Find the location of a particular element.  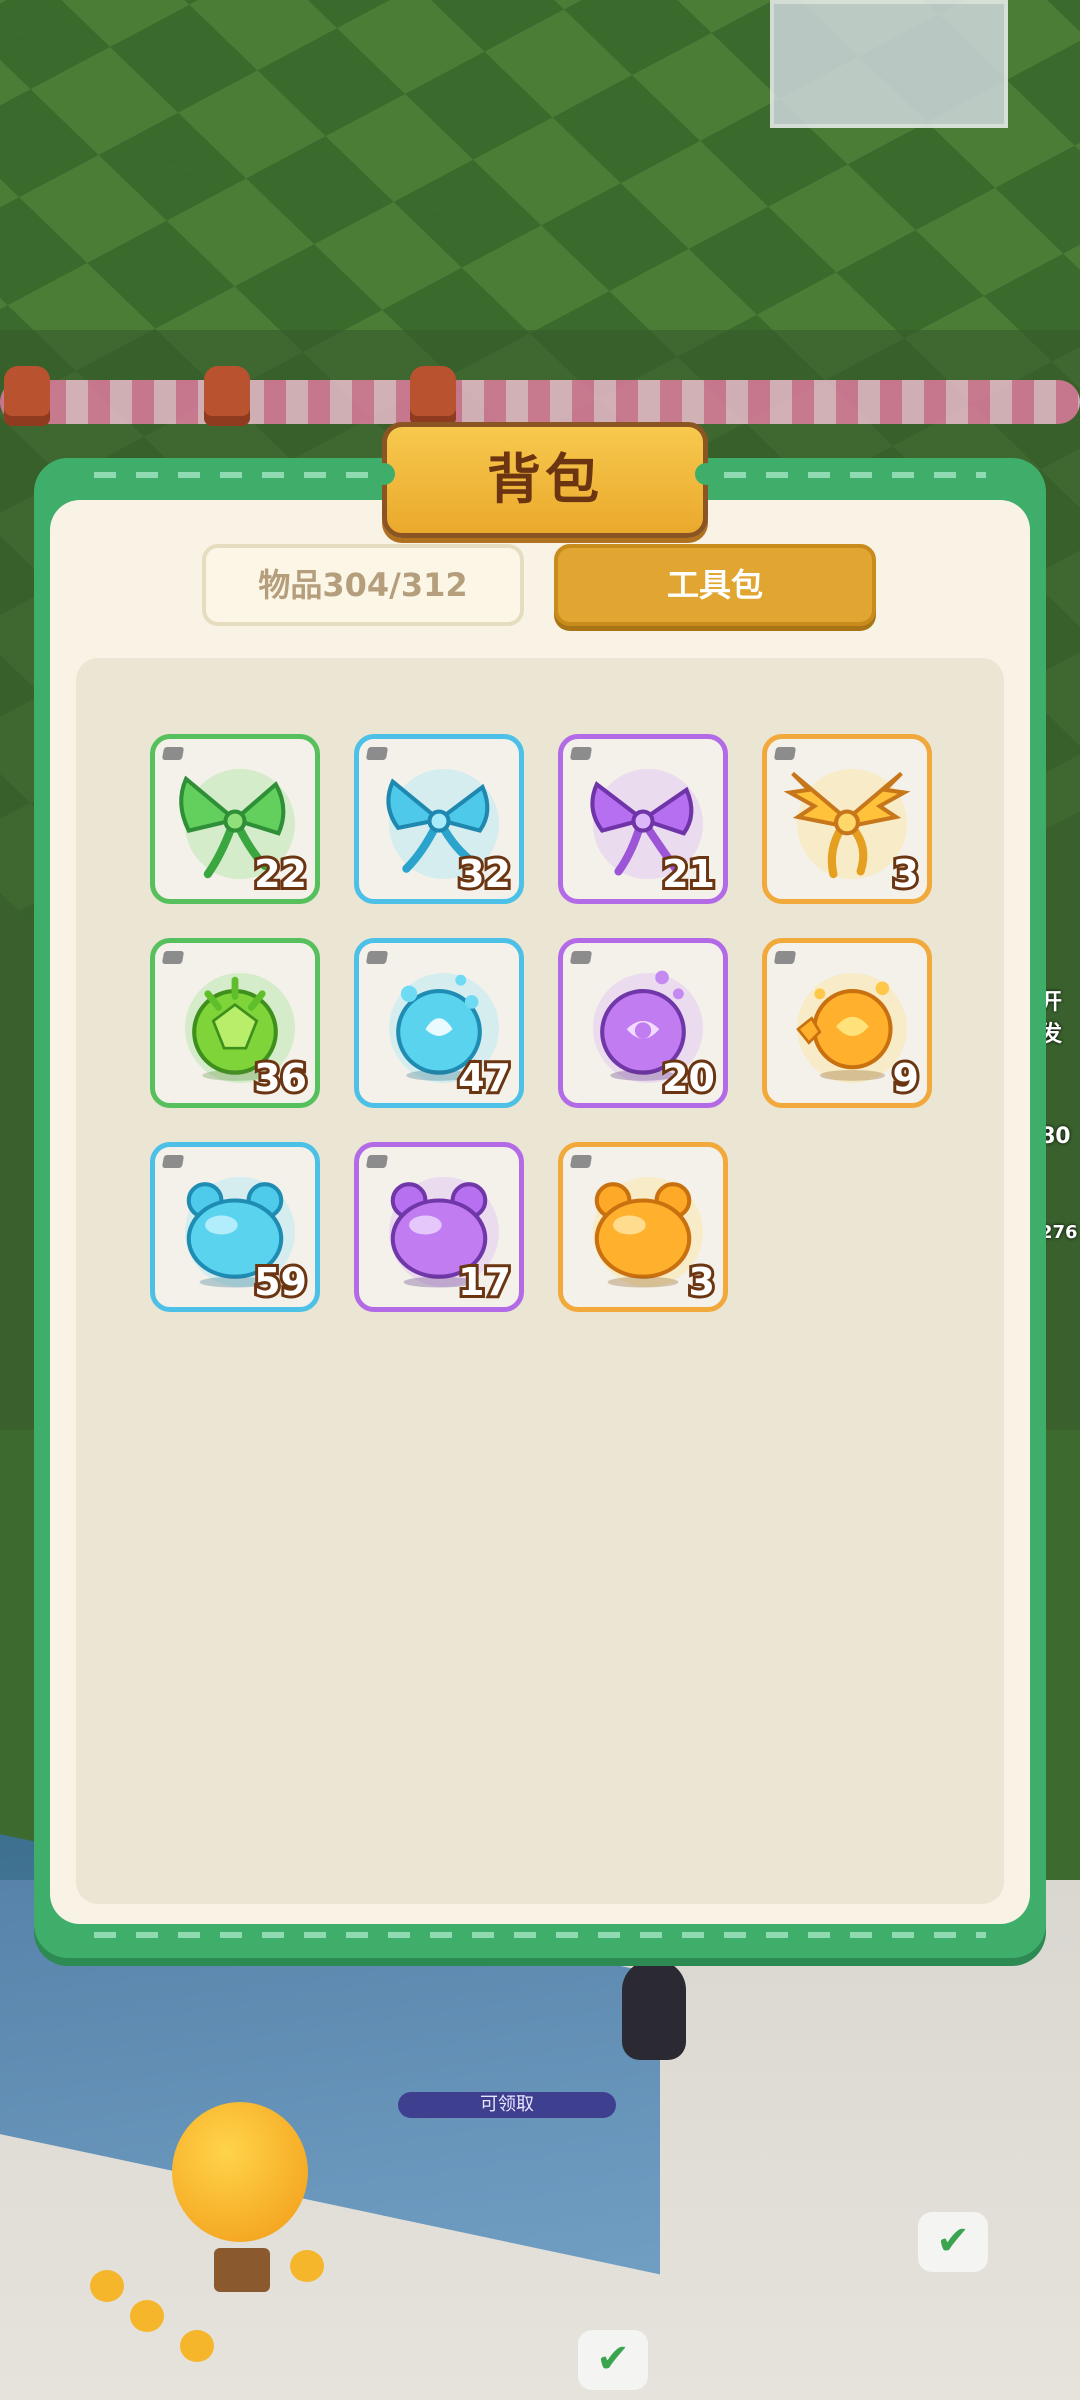

hot-air-balloon is located at coordinates (240, 2172).